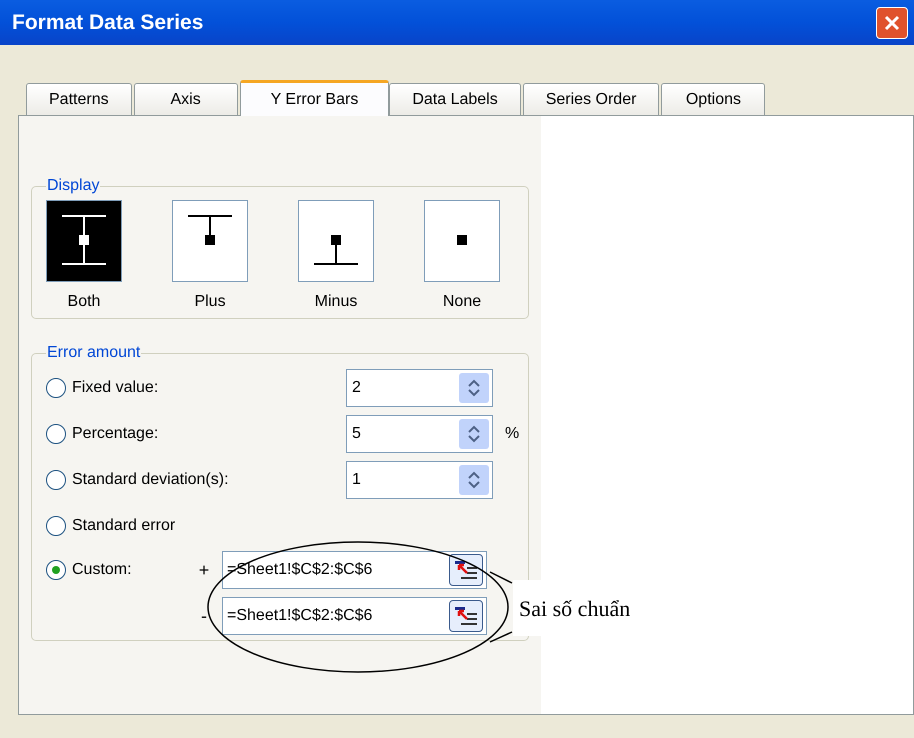 The image size is (914, 738). I want to click on both-bars-icon, so click(84, 240).